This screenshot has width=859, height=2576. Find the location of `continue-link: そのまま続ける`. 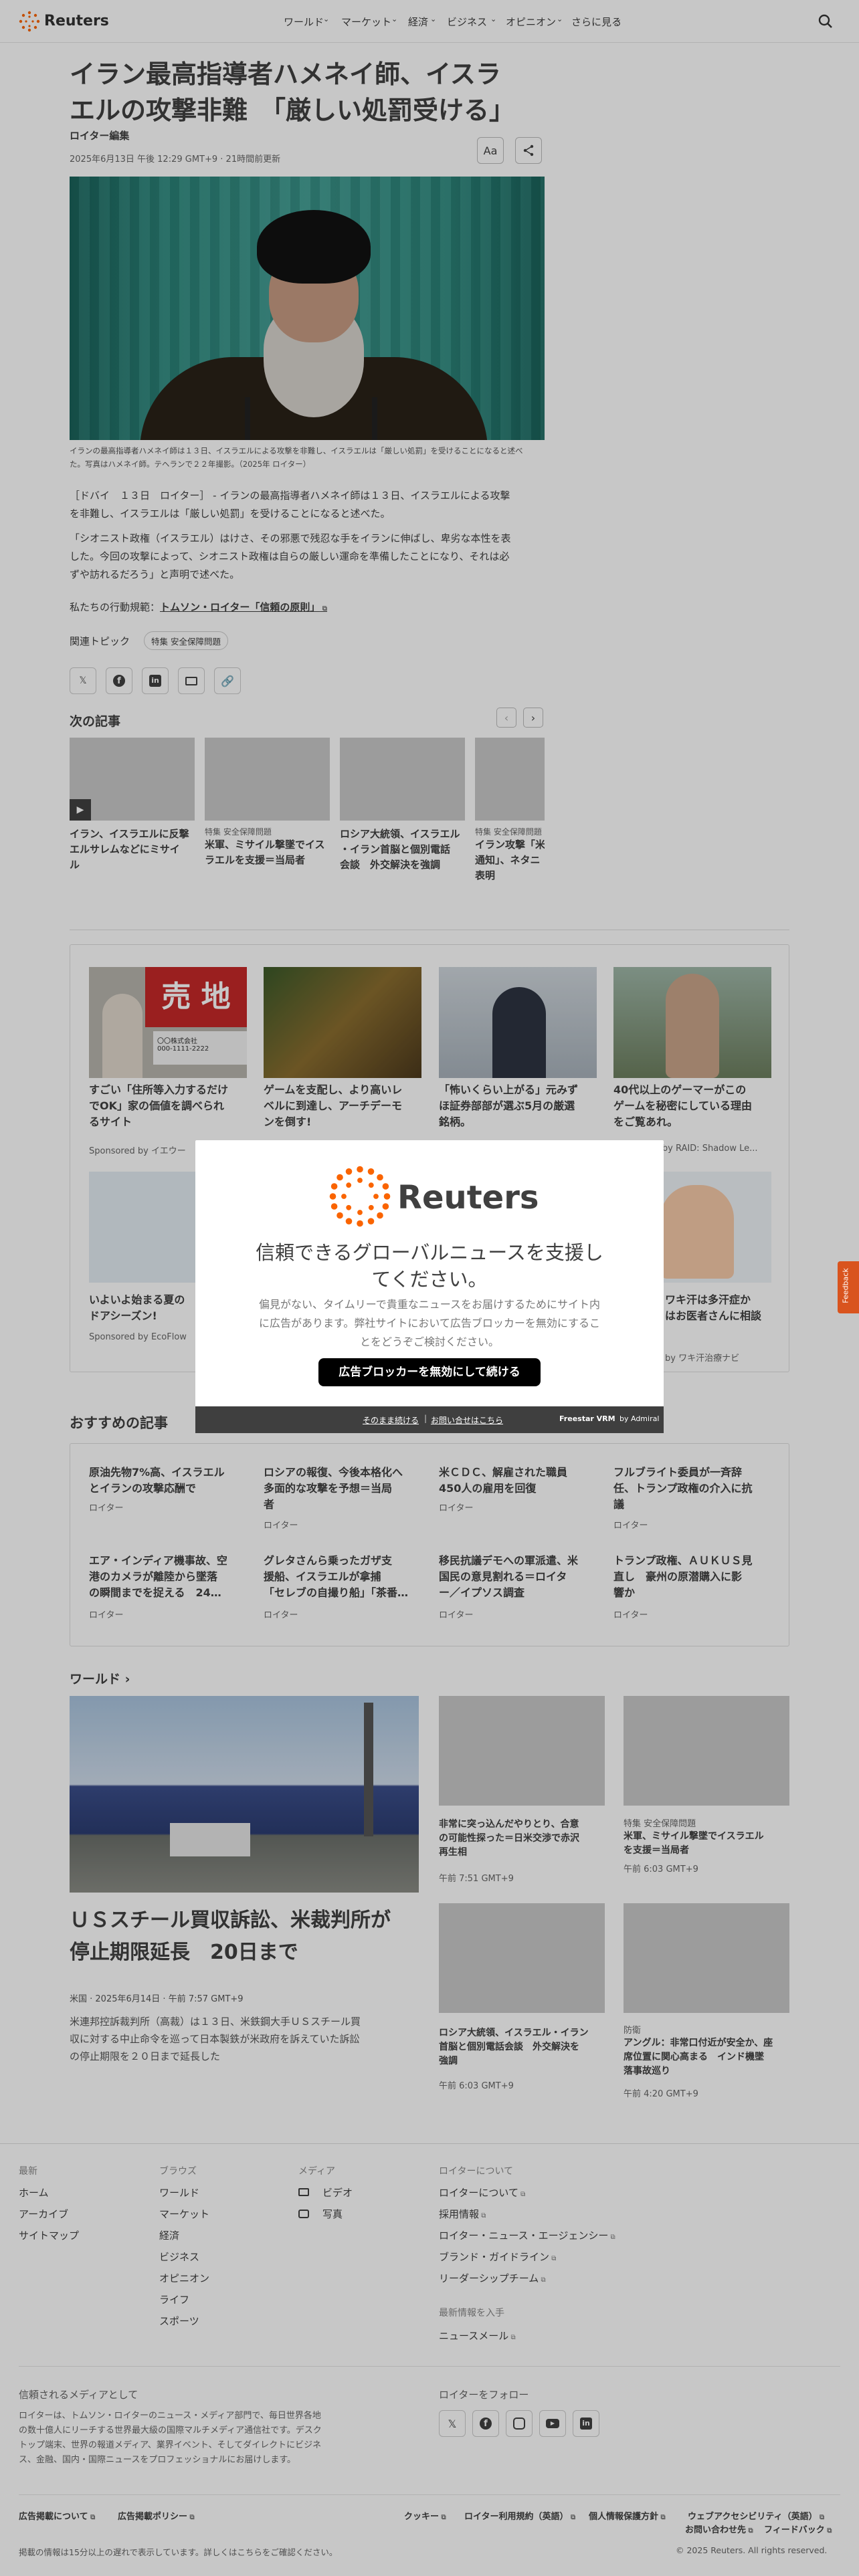

continue-link: そのまま続ける is located at coordinates (391, 1420).